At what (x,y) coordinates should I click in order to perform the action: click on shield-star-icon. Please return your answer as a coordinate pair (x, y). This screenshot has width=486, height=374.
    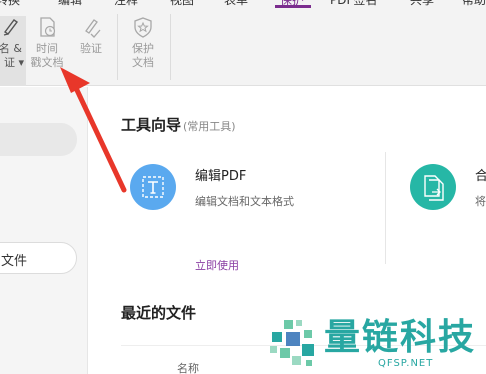
    Looking at the image, I should click on (143, 27).